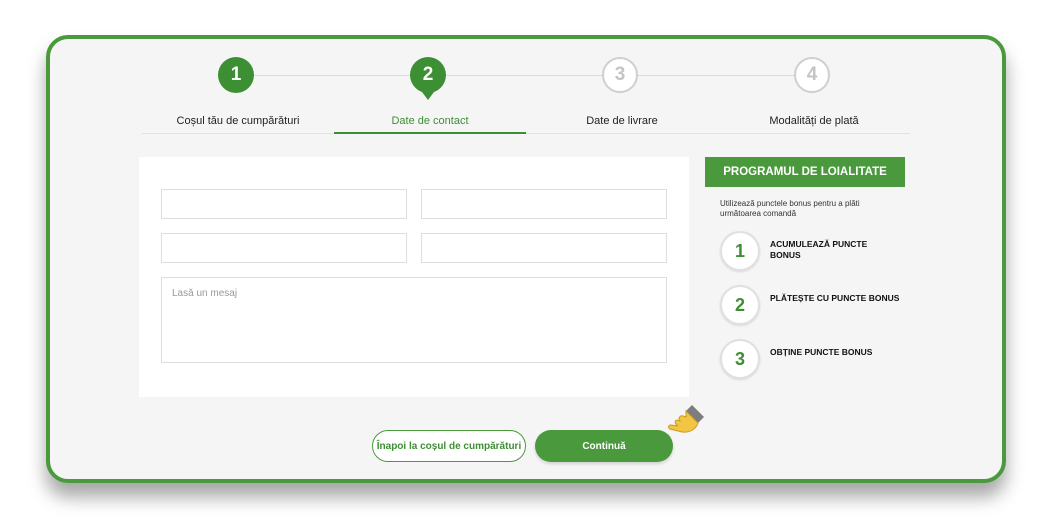 The height and width of the screenshot is (516, 1050). Describe the element at coordinates (805, 172) in the screenshot. I see `loyalty-title: PROGRAMUL DE LOIALITATE` at that location.